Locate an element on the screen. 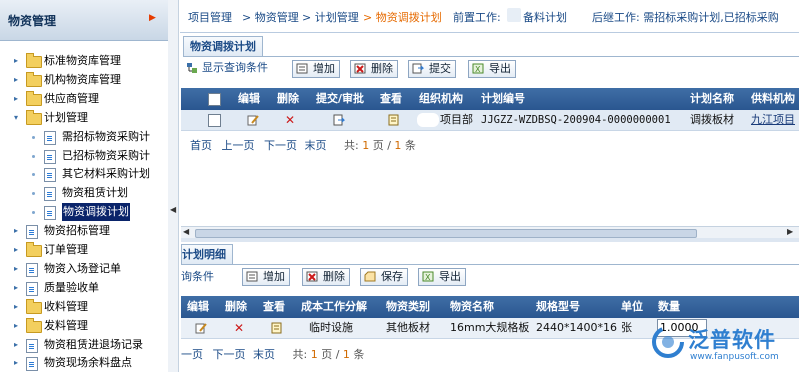  lower-query-label: 询条件 is located at coordinates (197, 276).